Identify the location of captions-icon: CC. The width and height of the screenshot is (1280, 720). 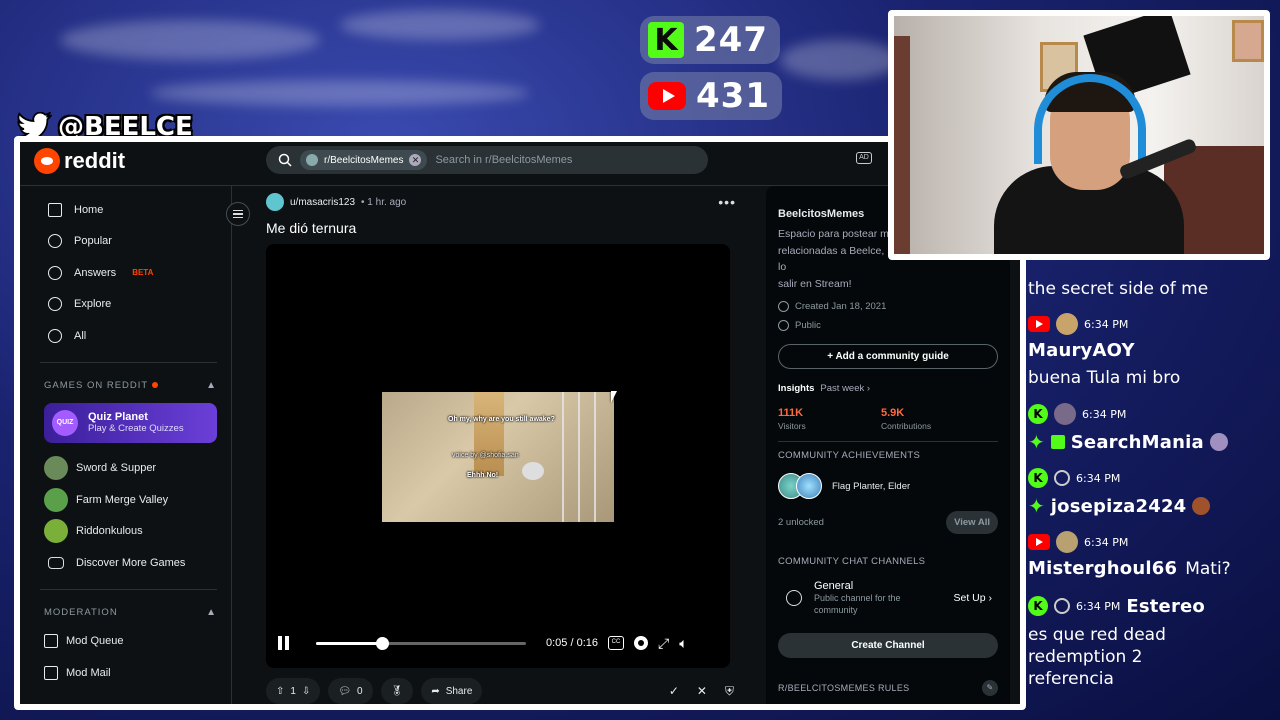
(616, 643).